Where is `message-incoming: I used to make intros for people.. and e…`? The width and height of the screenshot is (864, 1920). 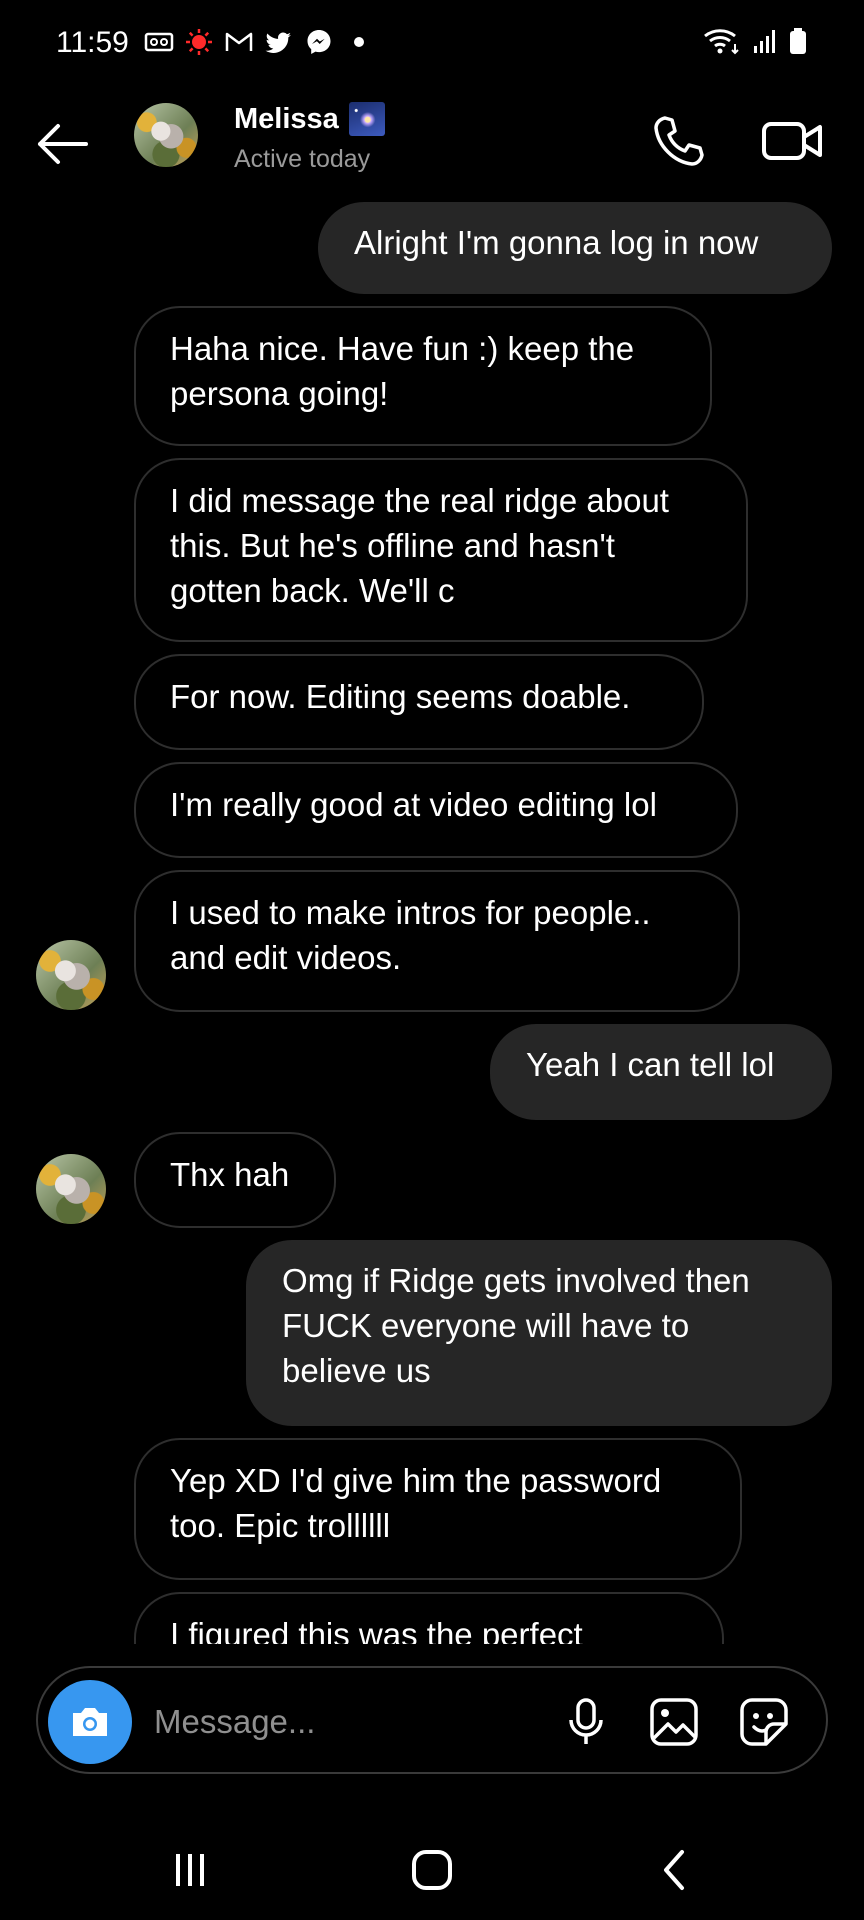 message-incoming: I used to make intros for people.. and e… is located at coordinates (437, 941).